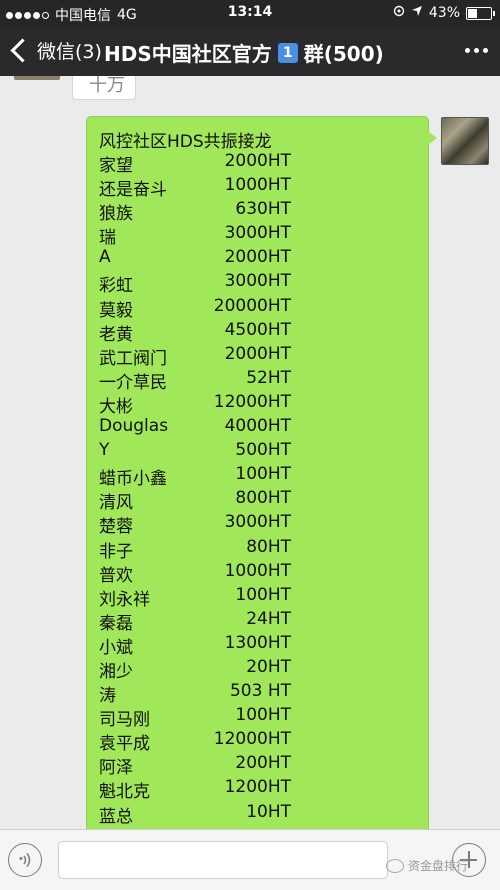 Image resolution: width=500 pixels, height=890 pixels. Describe the element at coordinates (116, 334) in the screenshot. I see `pledge-name: 老黄` at that location.